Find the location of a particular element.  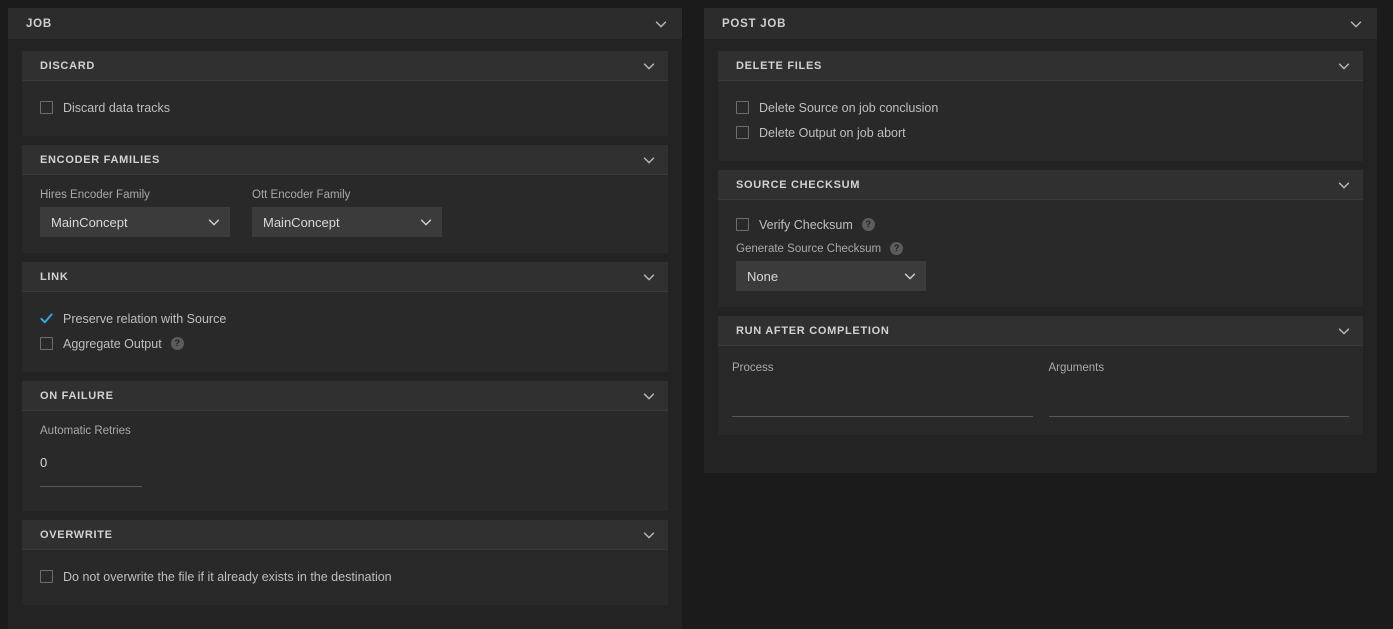

checkbox-delete-source-on-job-conclusion: Delete Source on job conclusion is located at coordinates (1040, 107).